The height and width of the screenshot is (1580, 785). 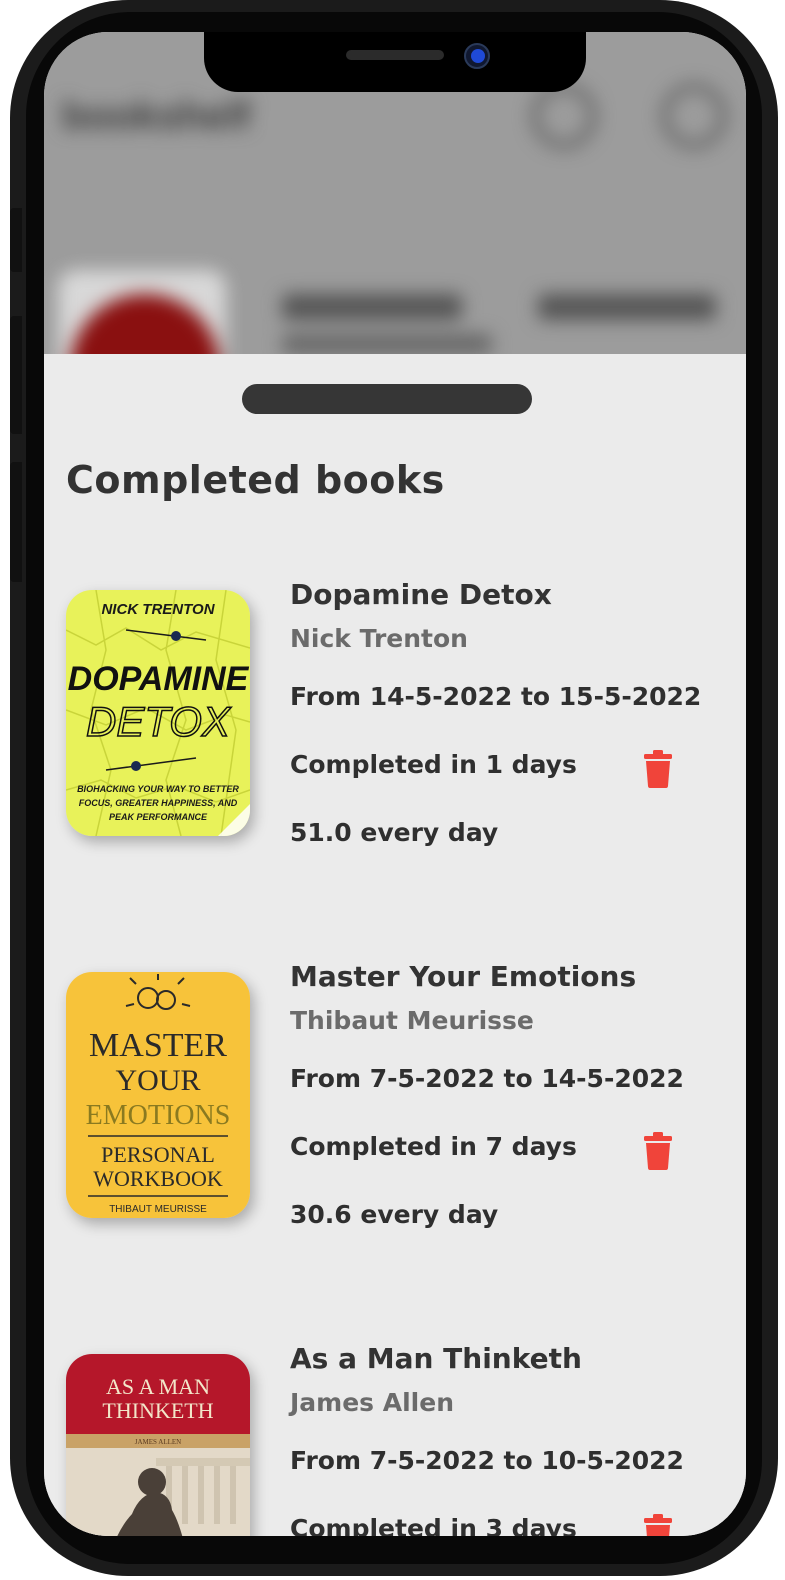 I want to click on cover-title-line2: YOUR, so click(x=157, y=1080).